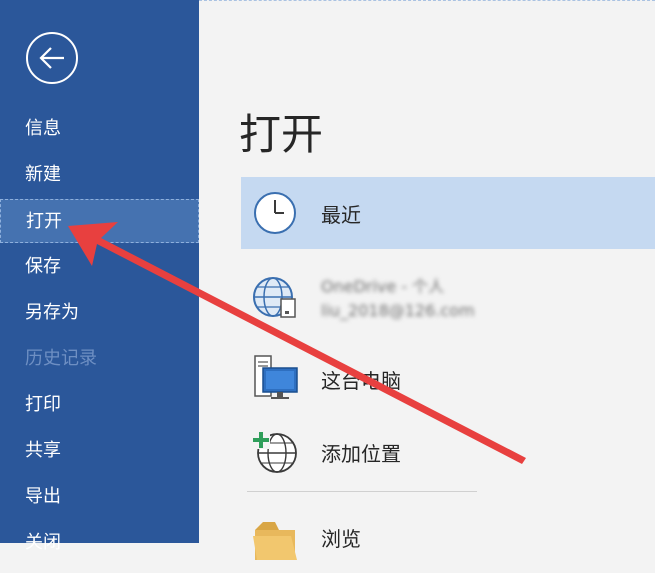  I want to click on globe-cloud-icon, so click(274, 297).